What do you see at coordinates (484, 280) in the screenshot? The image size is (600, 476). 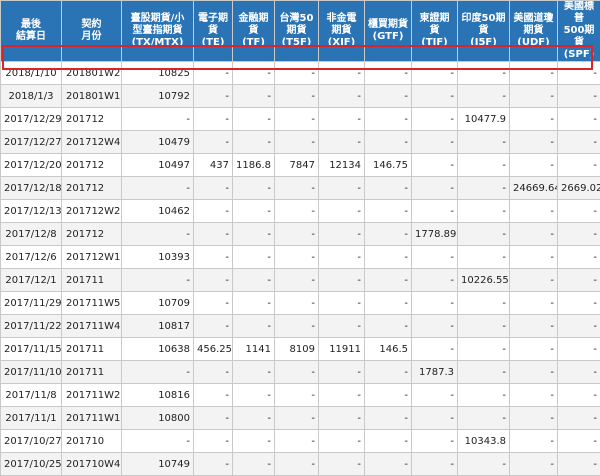 I see `cell-i5f: 10226.55` at bounding box center [484, 280].